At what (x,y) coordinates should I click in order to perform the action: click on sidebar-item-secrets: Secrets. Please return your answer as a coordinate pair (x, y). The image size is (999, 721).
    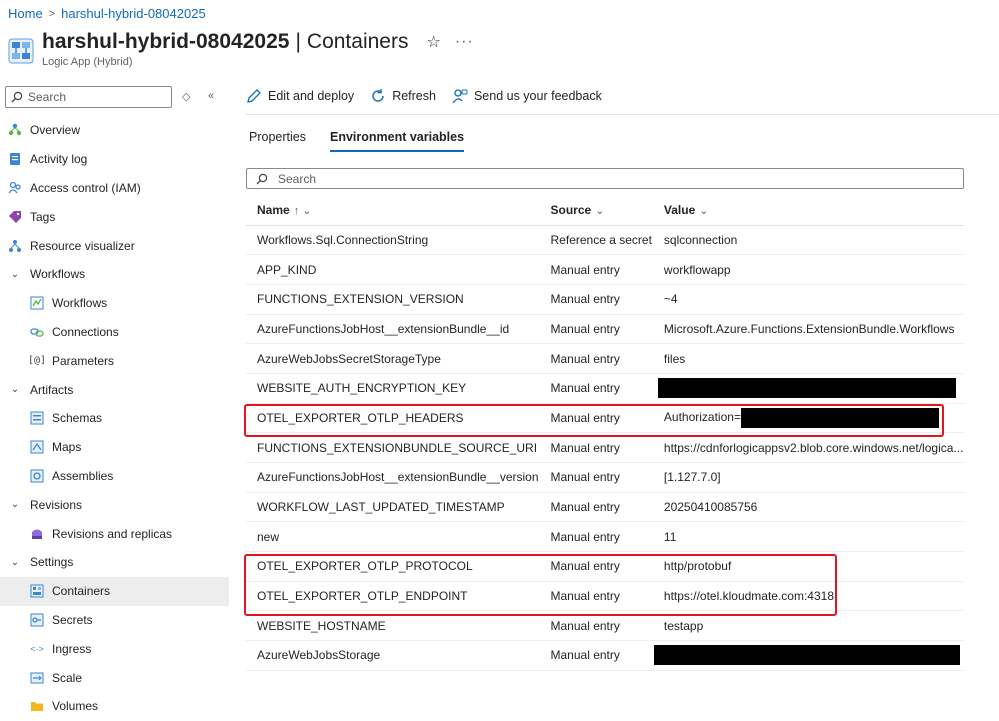
    Looking at the image, I should click on (114, 620).